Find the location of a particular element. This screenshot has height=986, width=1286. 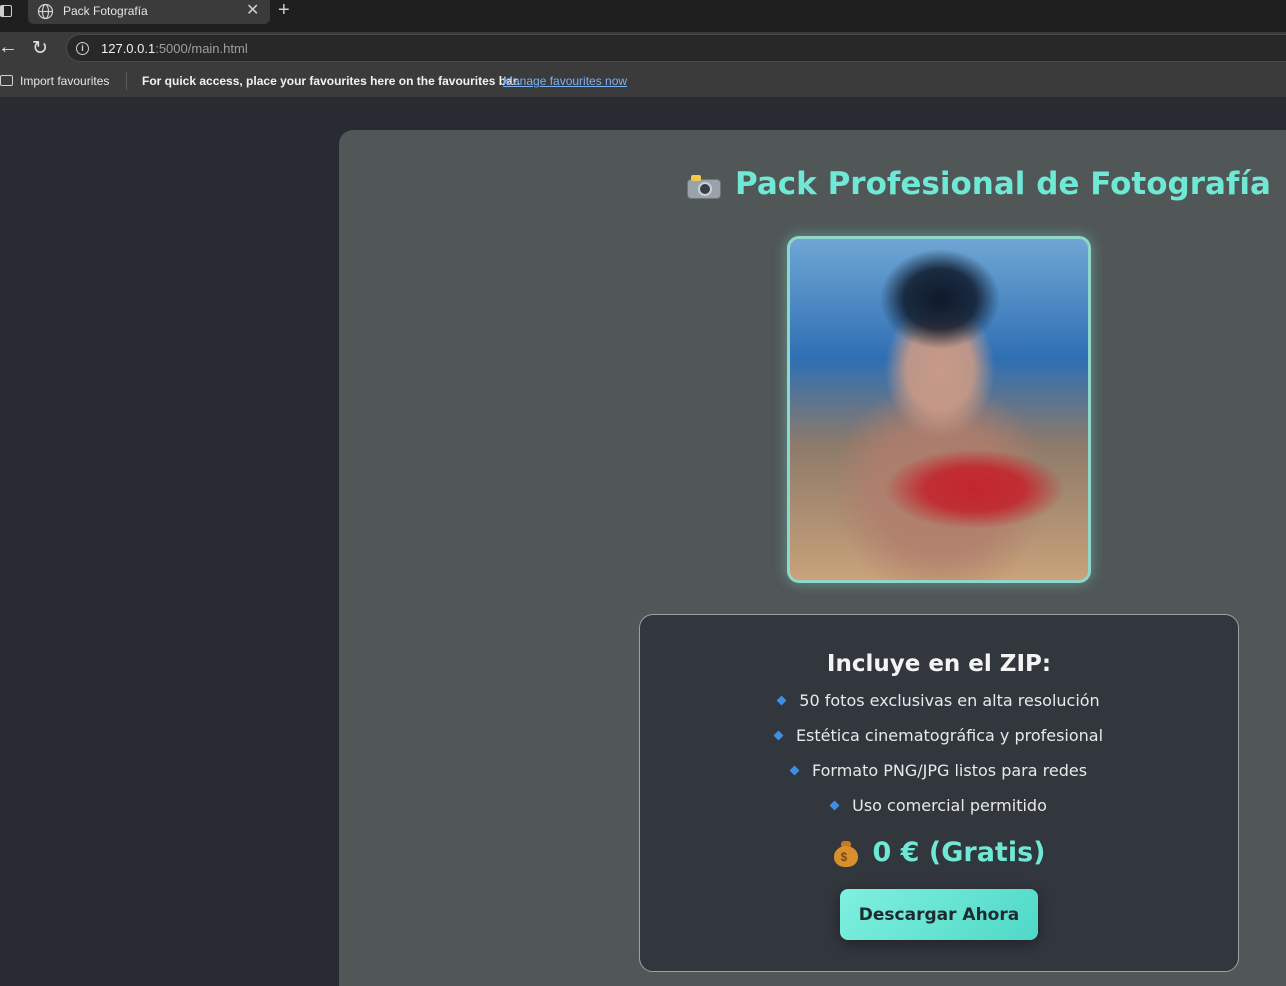

feature-item: Estética cinematográfica y profesional is located at coordinates (939, 735).